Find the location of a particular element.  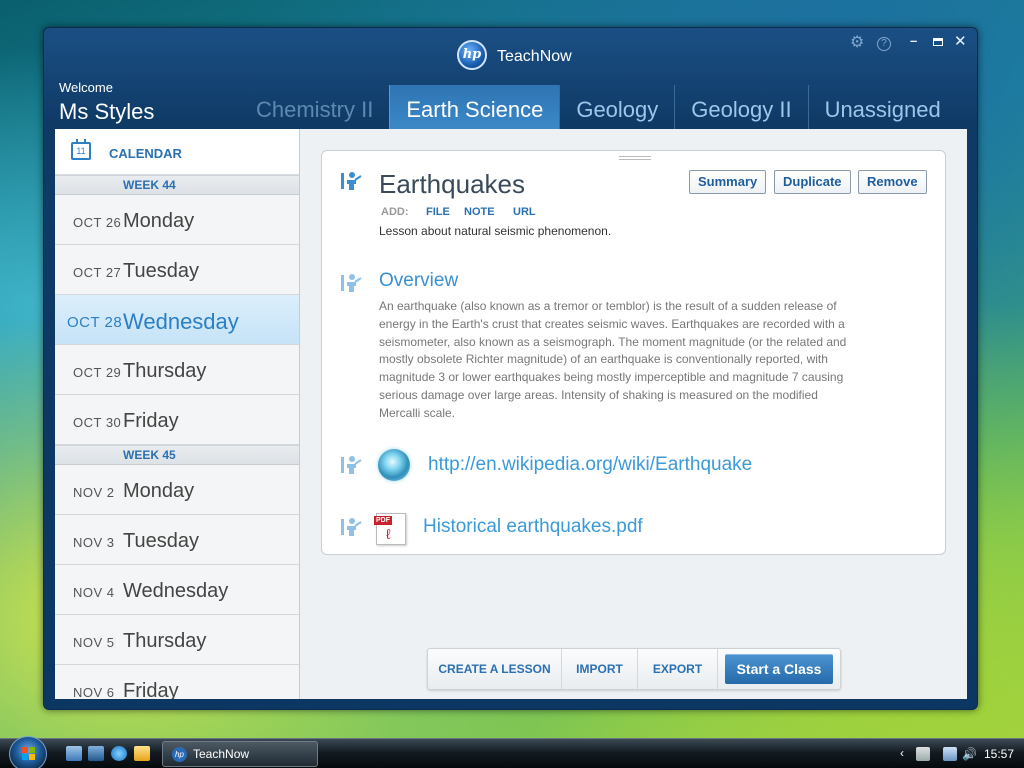

day-date: OCT 28 is located at coordinates (95, 322).